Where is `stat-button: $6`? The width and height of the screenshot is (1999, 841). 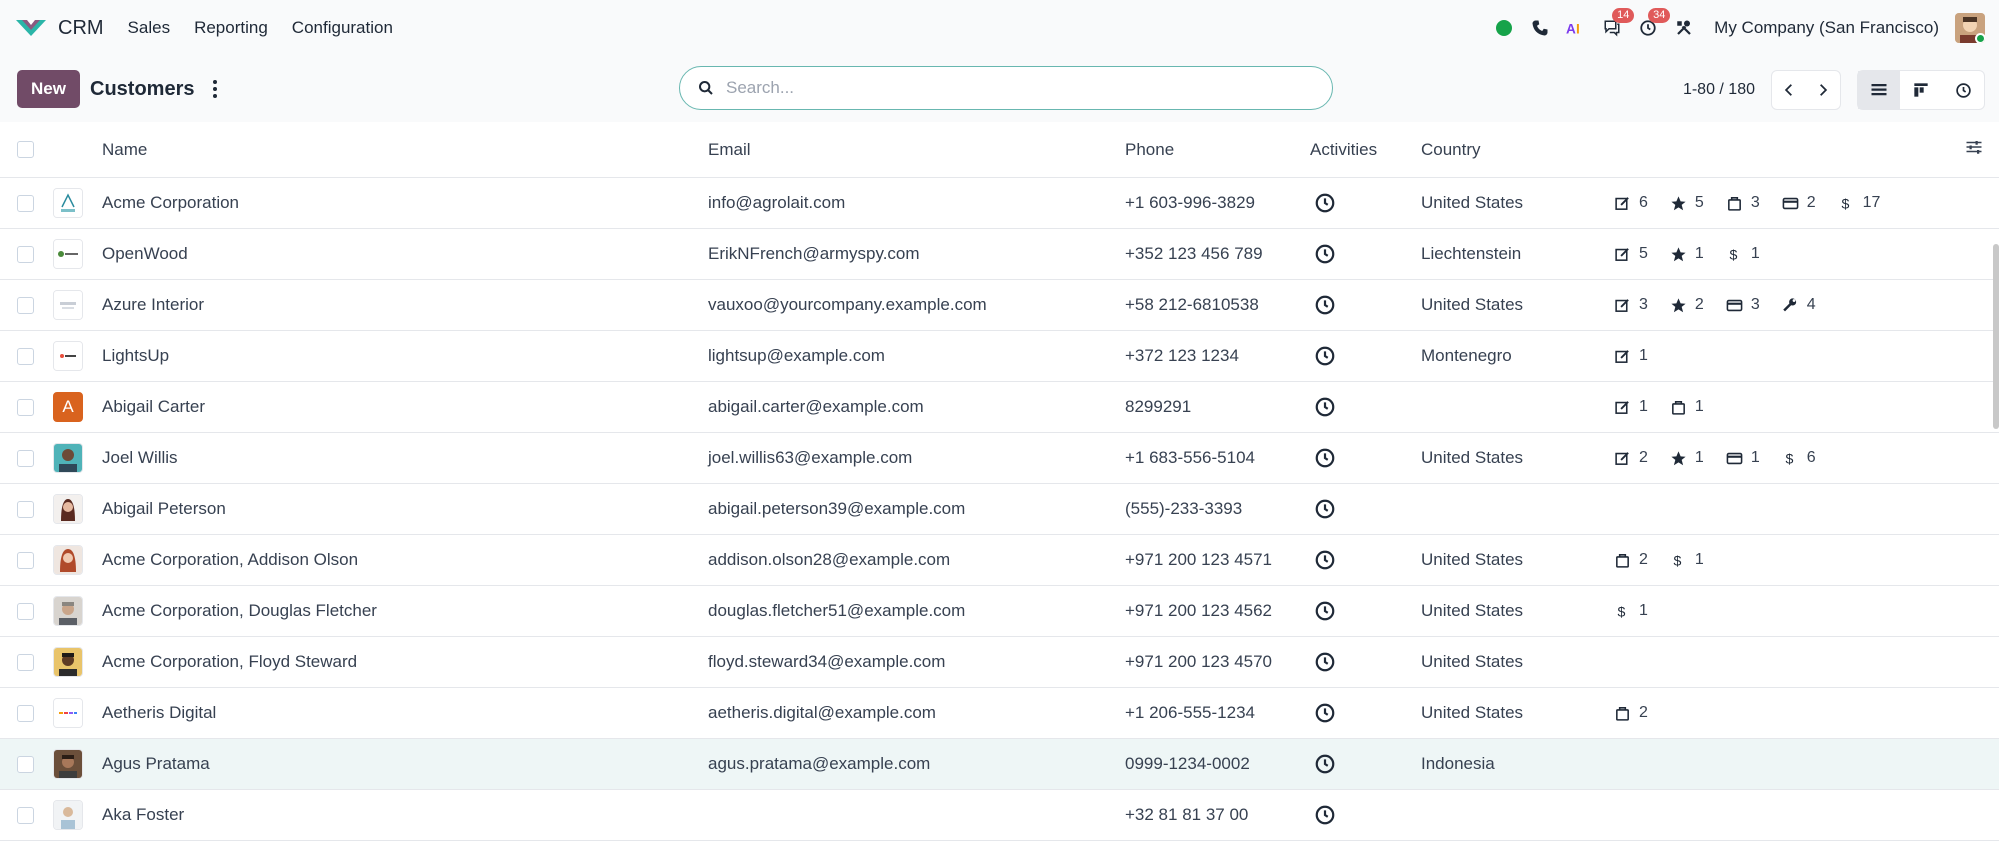
stat-button: $6 is located at coordinates (1798, 458).